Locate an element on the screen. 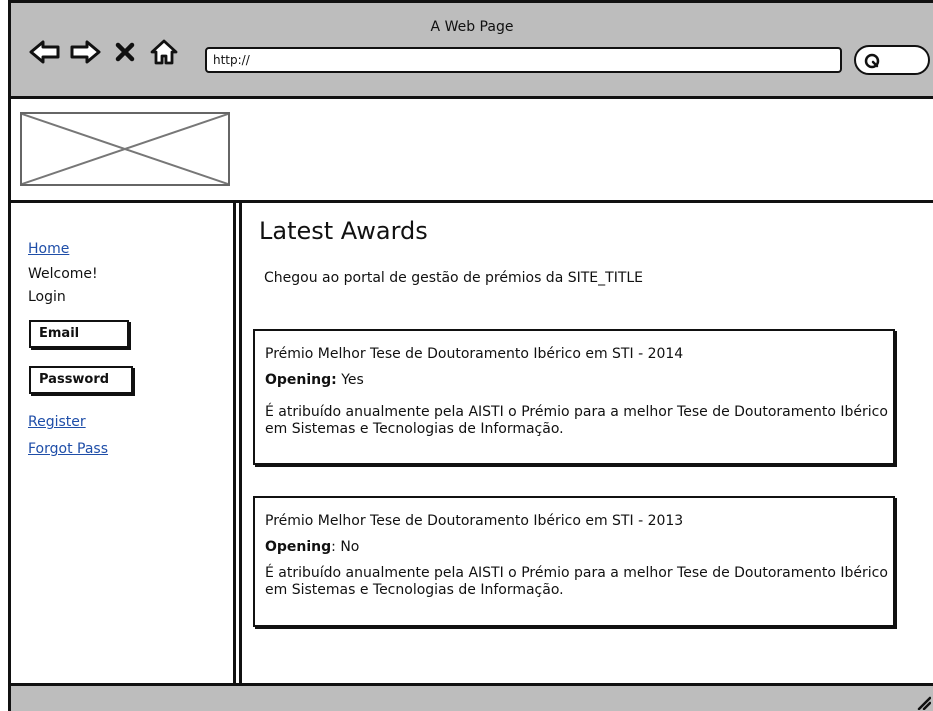 Image resolution: width=933 pixels, height=711 pixels. opening-label: Opening: is located at coordinates (301, 380).